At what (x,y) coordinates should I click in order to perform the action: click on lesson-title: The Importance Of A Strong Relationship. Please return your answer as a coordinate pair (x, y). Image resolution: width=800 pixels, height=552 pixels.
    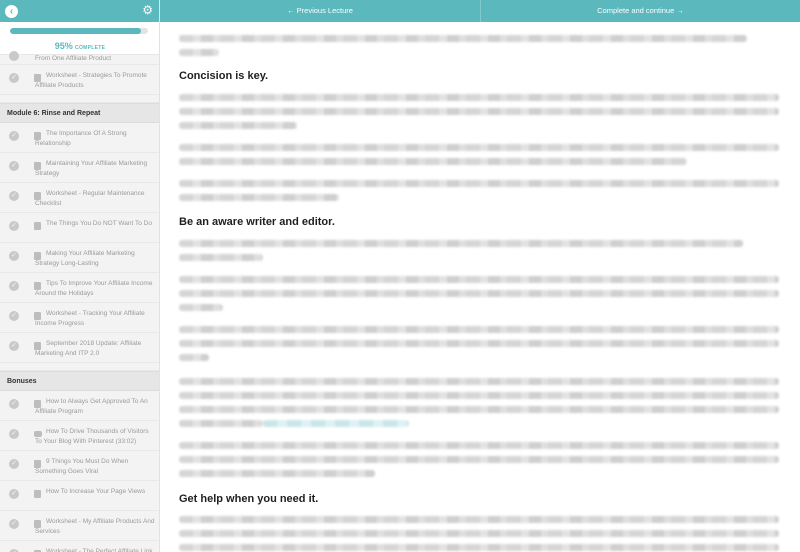
    Looking at the image, I should click on (81, 138).